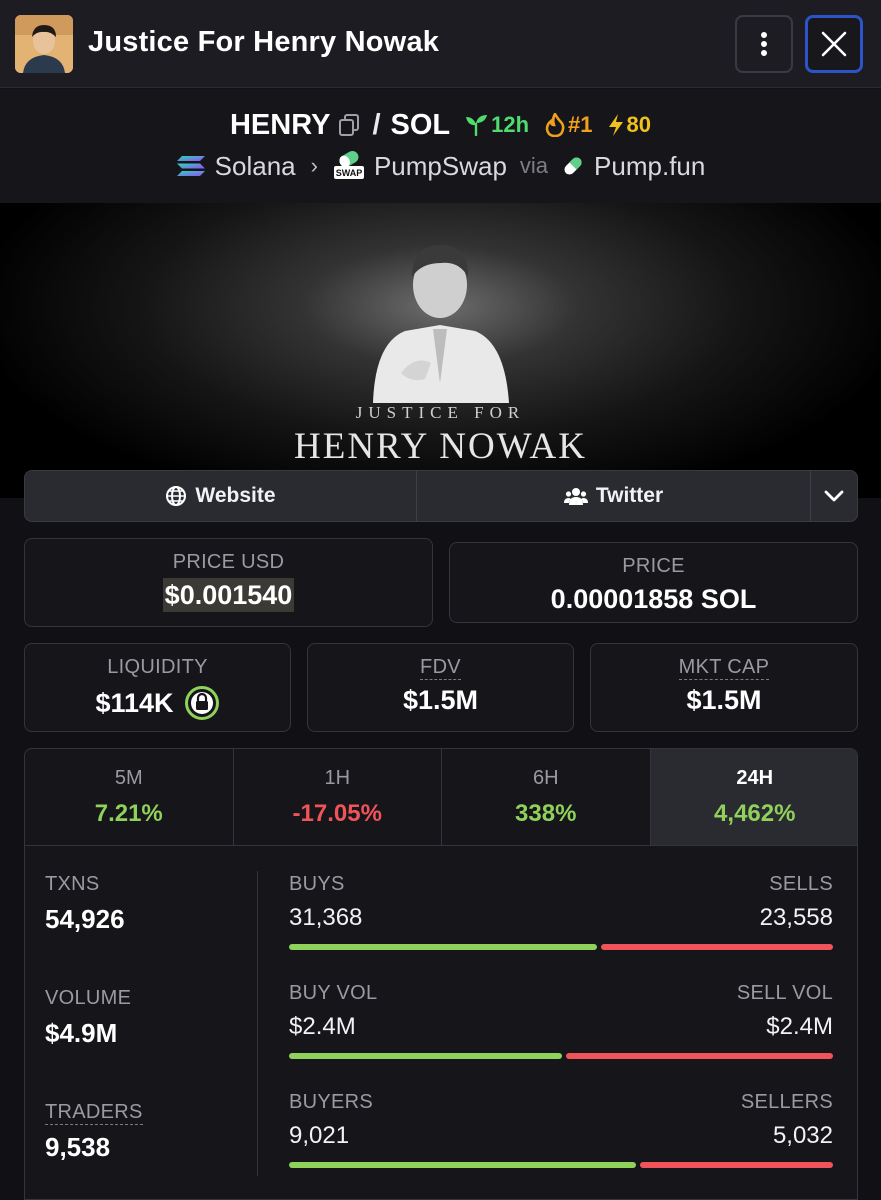  Describe the element at coordinates (755, 778) in the screenshot. I see `tab-24h-label: 24H` at that location.